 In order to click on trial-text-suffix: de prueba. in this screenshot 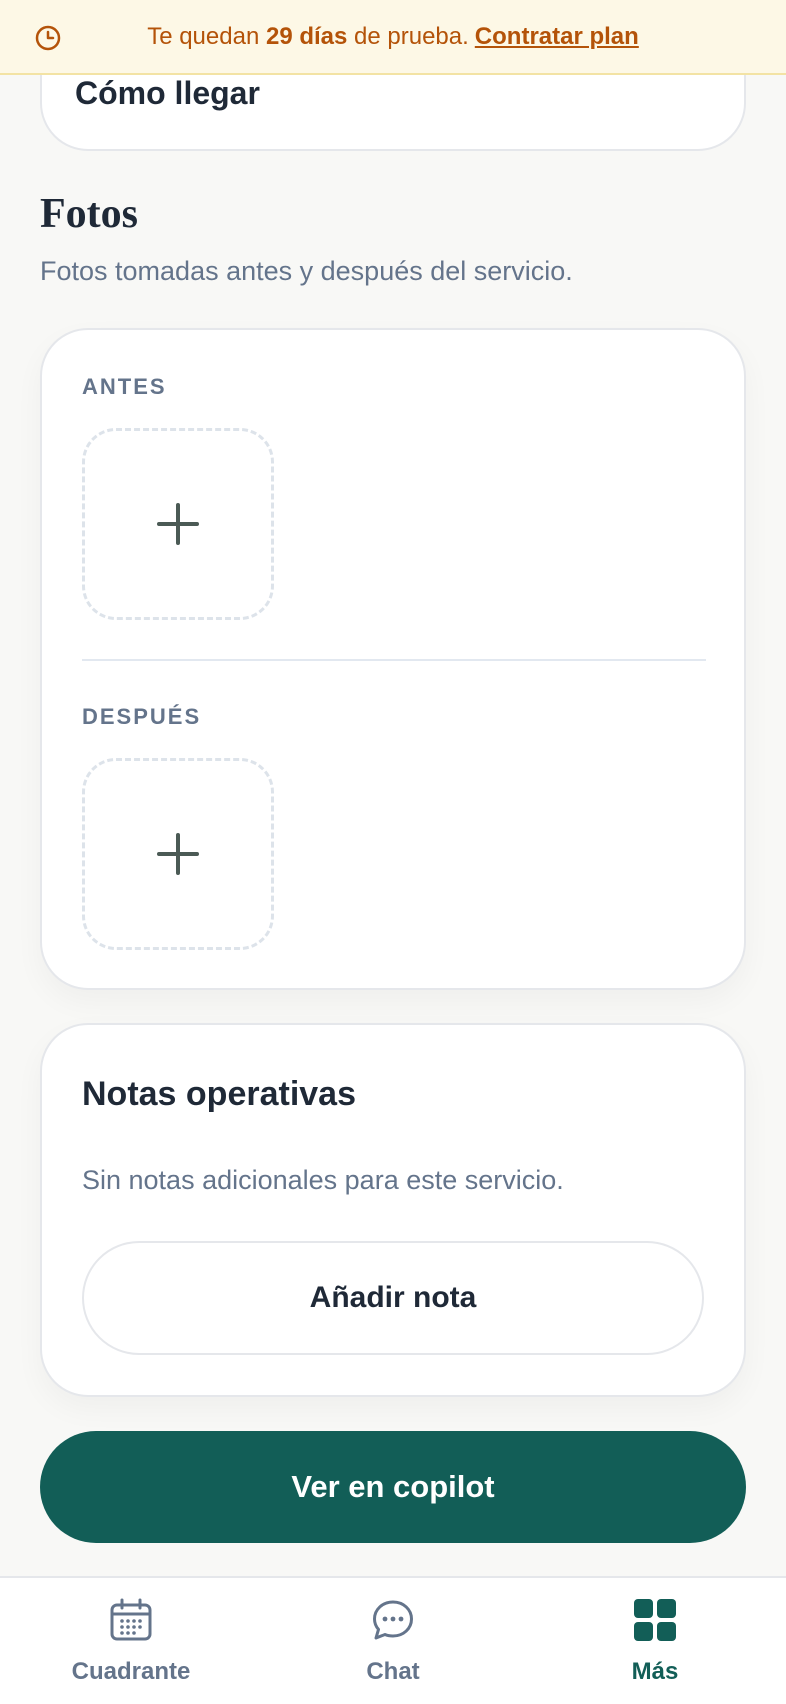, I will do `click(411, 36)`.